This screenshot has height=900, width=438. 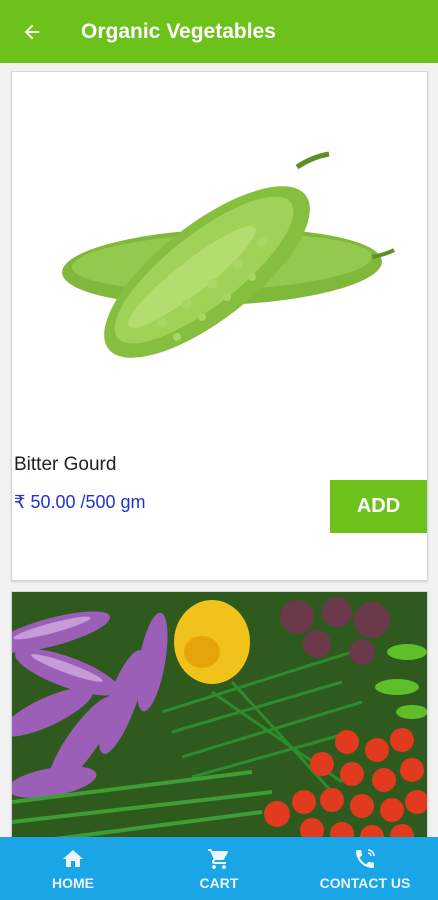 I want to click on arrow-left-icon, so click(x=32, y=31).